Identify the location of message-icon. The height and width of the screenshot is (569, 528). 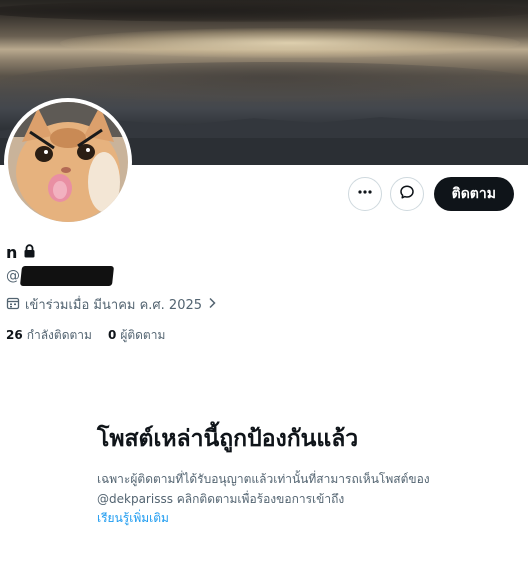
(407, 194).